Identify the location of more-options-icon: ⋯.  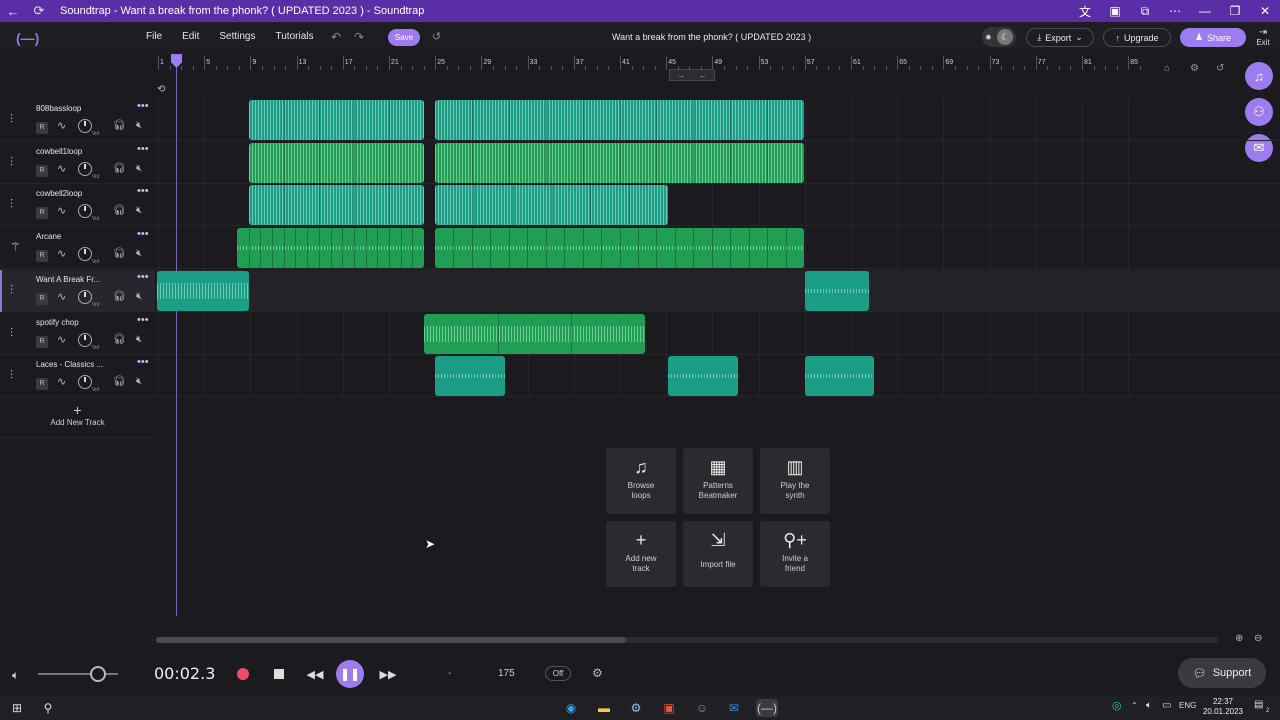
(1175, 11).